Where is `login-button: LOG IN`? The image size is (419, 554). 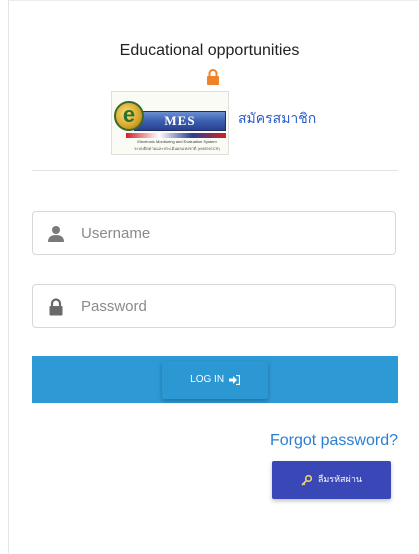 login-button: LOG IN is located at coordinates (215, 380).